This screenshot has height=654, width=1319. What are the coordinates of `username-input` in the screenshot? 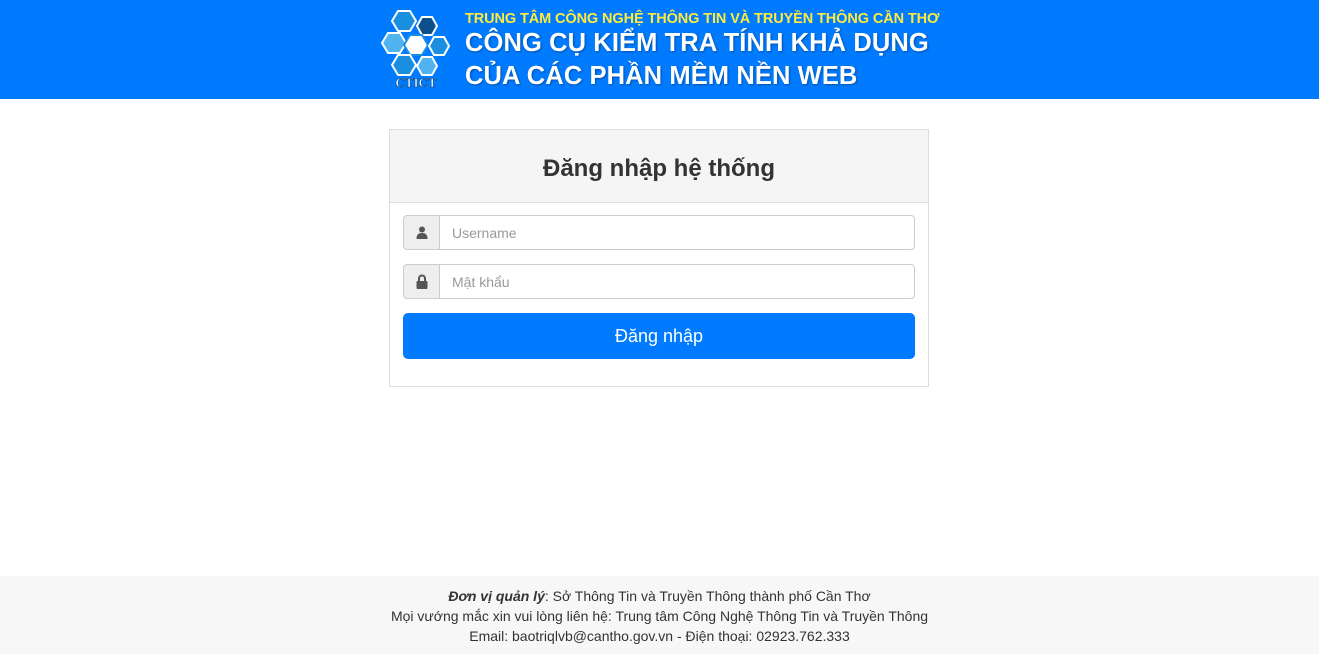 It's located at (677, 232).